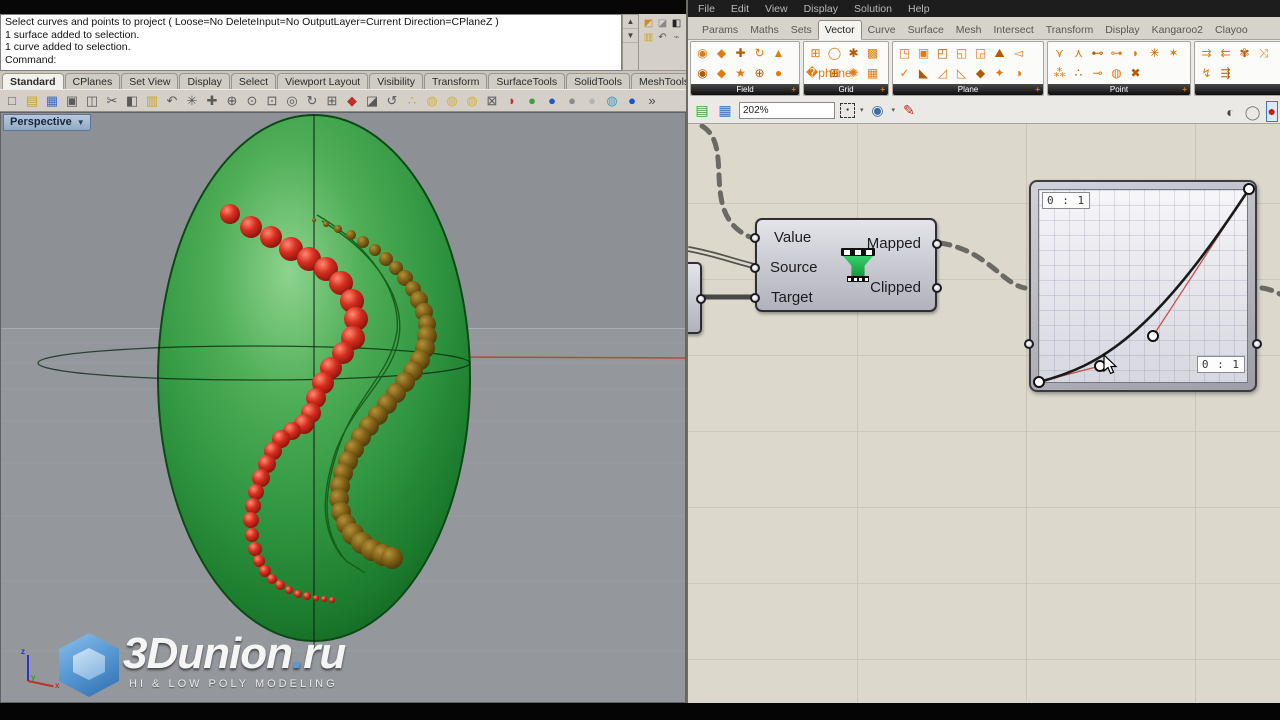 The width and height of the screenshot is (1280, 720). What do you see at coordinates (630, 22) in the screenshot?
I see `scroll-up-icon: ▲` at bounding box center [630, 22].